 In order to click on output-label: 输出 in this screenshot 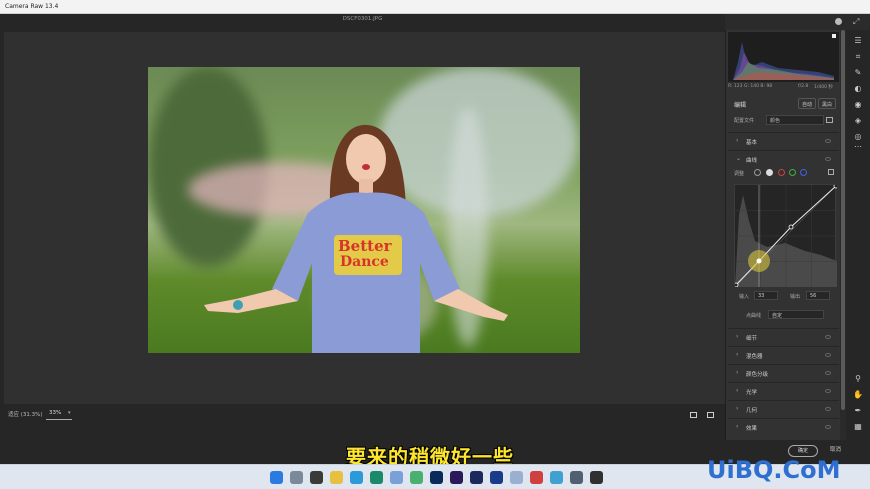, I will do `click(795, 297)`.